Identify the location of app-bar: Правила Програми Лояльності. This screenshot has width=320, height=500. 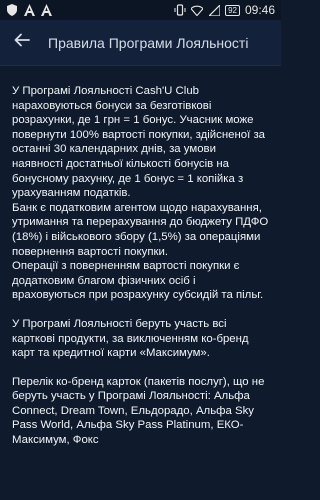
(140, 43).